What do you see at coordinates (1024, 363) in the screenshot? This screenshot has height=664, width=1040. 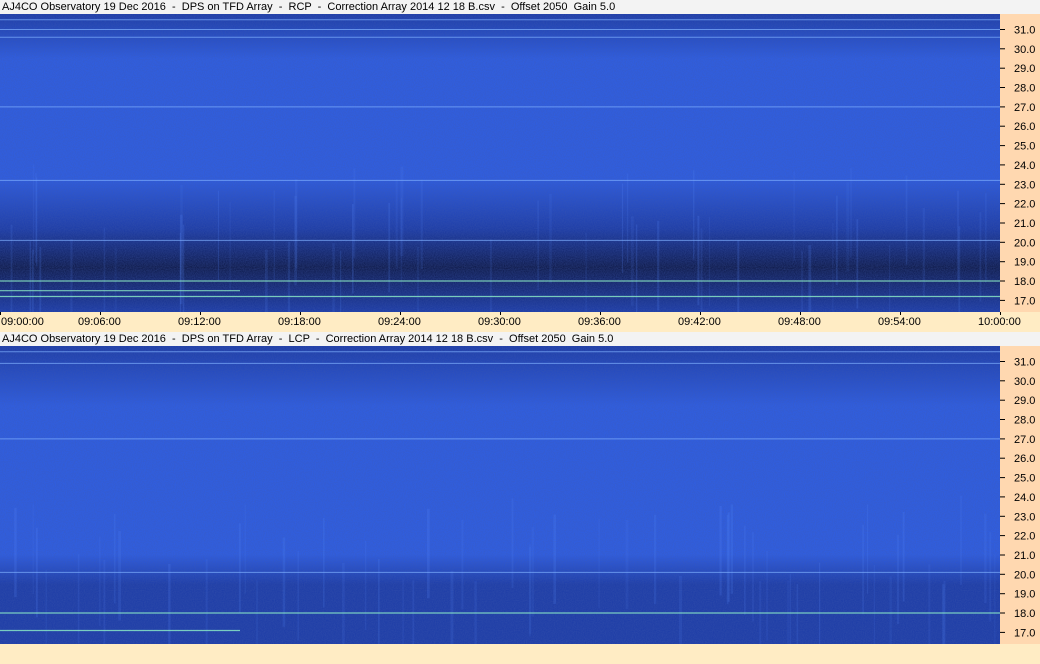 I see `y-tick-label: 31.0` at bounding box center [1024, 363].